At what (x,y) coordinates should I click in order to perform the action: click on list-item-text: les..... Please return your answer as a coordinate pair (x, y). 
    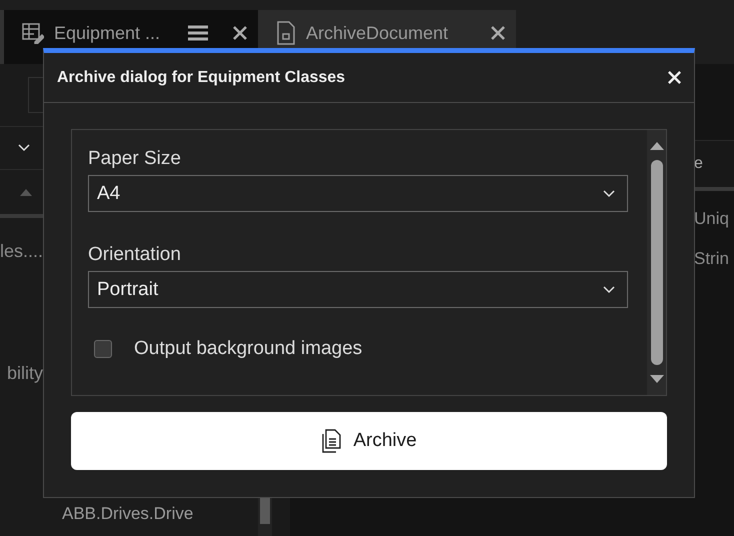
    Looking at the image, I should click on (21, 251).